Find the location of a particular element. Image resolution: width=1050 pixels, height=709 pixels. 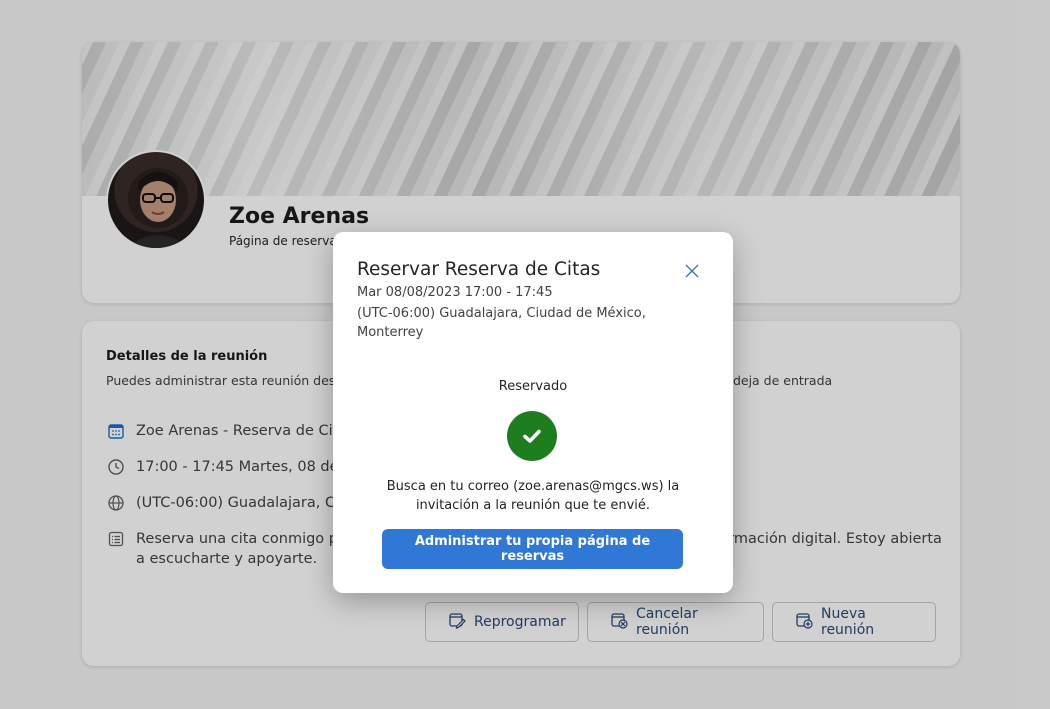

dialog-title: Reservar Reserva de Citas is located at coordinates (479, 269).